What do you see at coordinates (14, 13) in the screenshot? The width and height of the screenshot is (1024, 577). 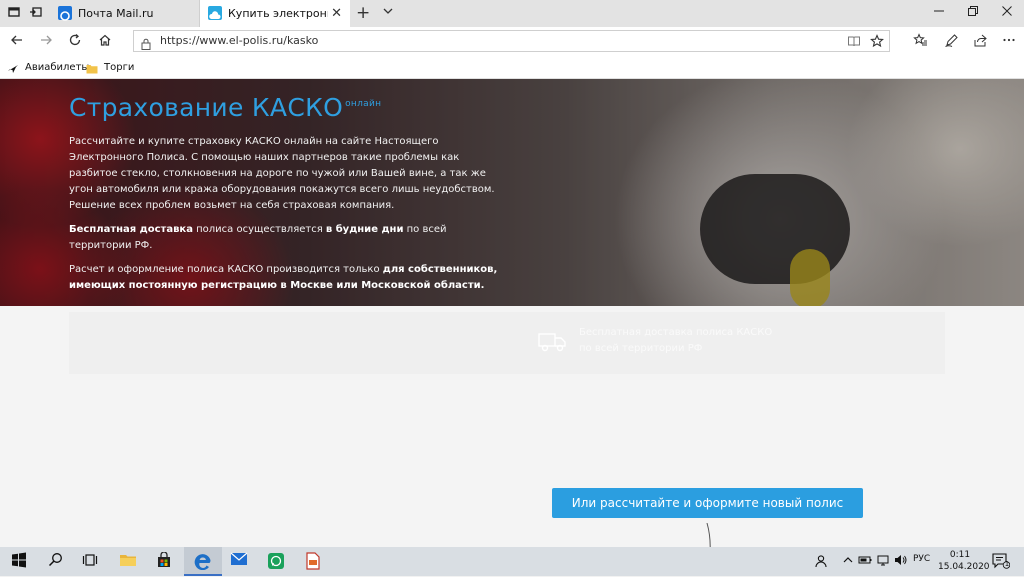 I see `tab-actions-icon` at bounding box center [14, 13].